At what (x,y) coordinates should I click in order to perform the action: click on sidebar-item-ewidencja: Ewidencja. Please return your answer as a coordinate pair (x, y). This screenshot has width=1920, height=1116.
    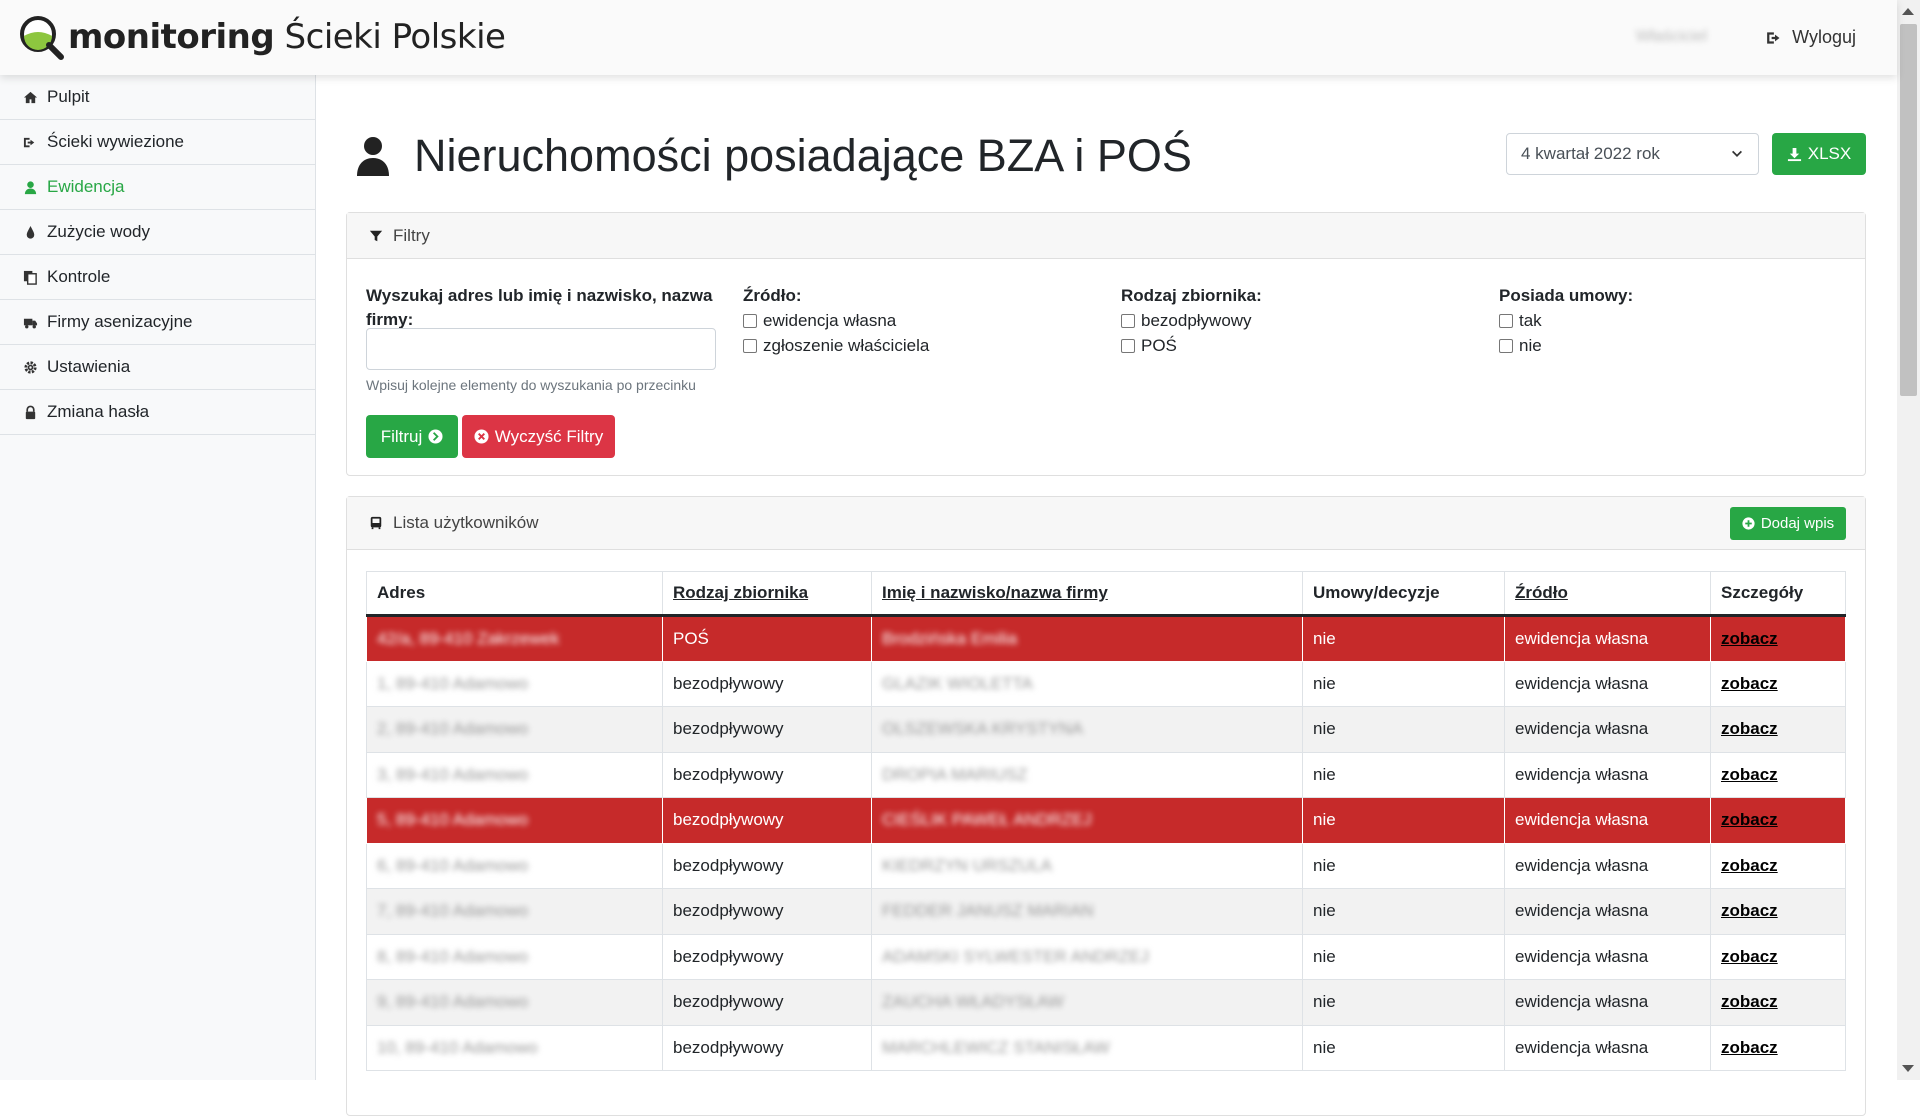
    Looking at the image, I should click on (157, 187).